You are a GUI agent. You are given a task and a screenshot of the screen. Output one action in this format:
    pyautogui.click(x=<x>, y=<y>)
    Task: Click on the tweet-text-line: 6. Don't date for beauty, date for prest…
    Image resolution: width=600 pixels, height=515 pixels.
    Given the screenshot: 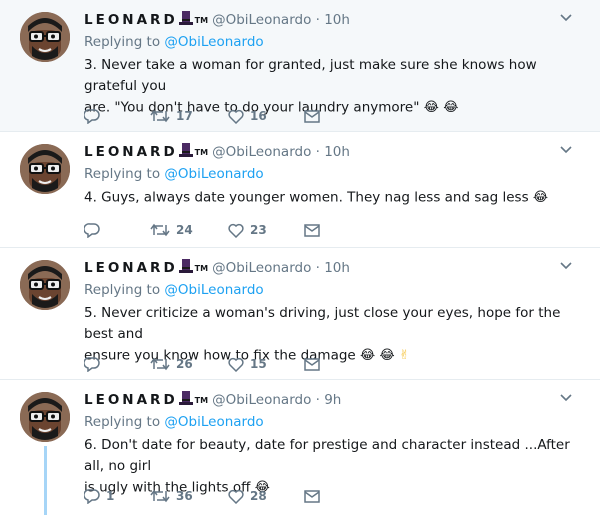 What is the action you would take?
    pyautogui.click(x=327, y=455)
    